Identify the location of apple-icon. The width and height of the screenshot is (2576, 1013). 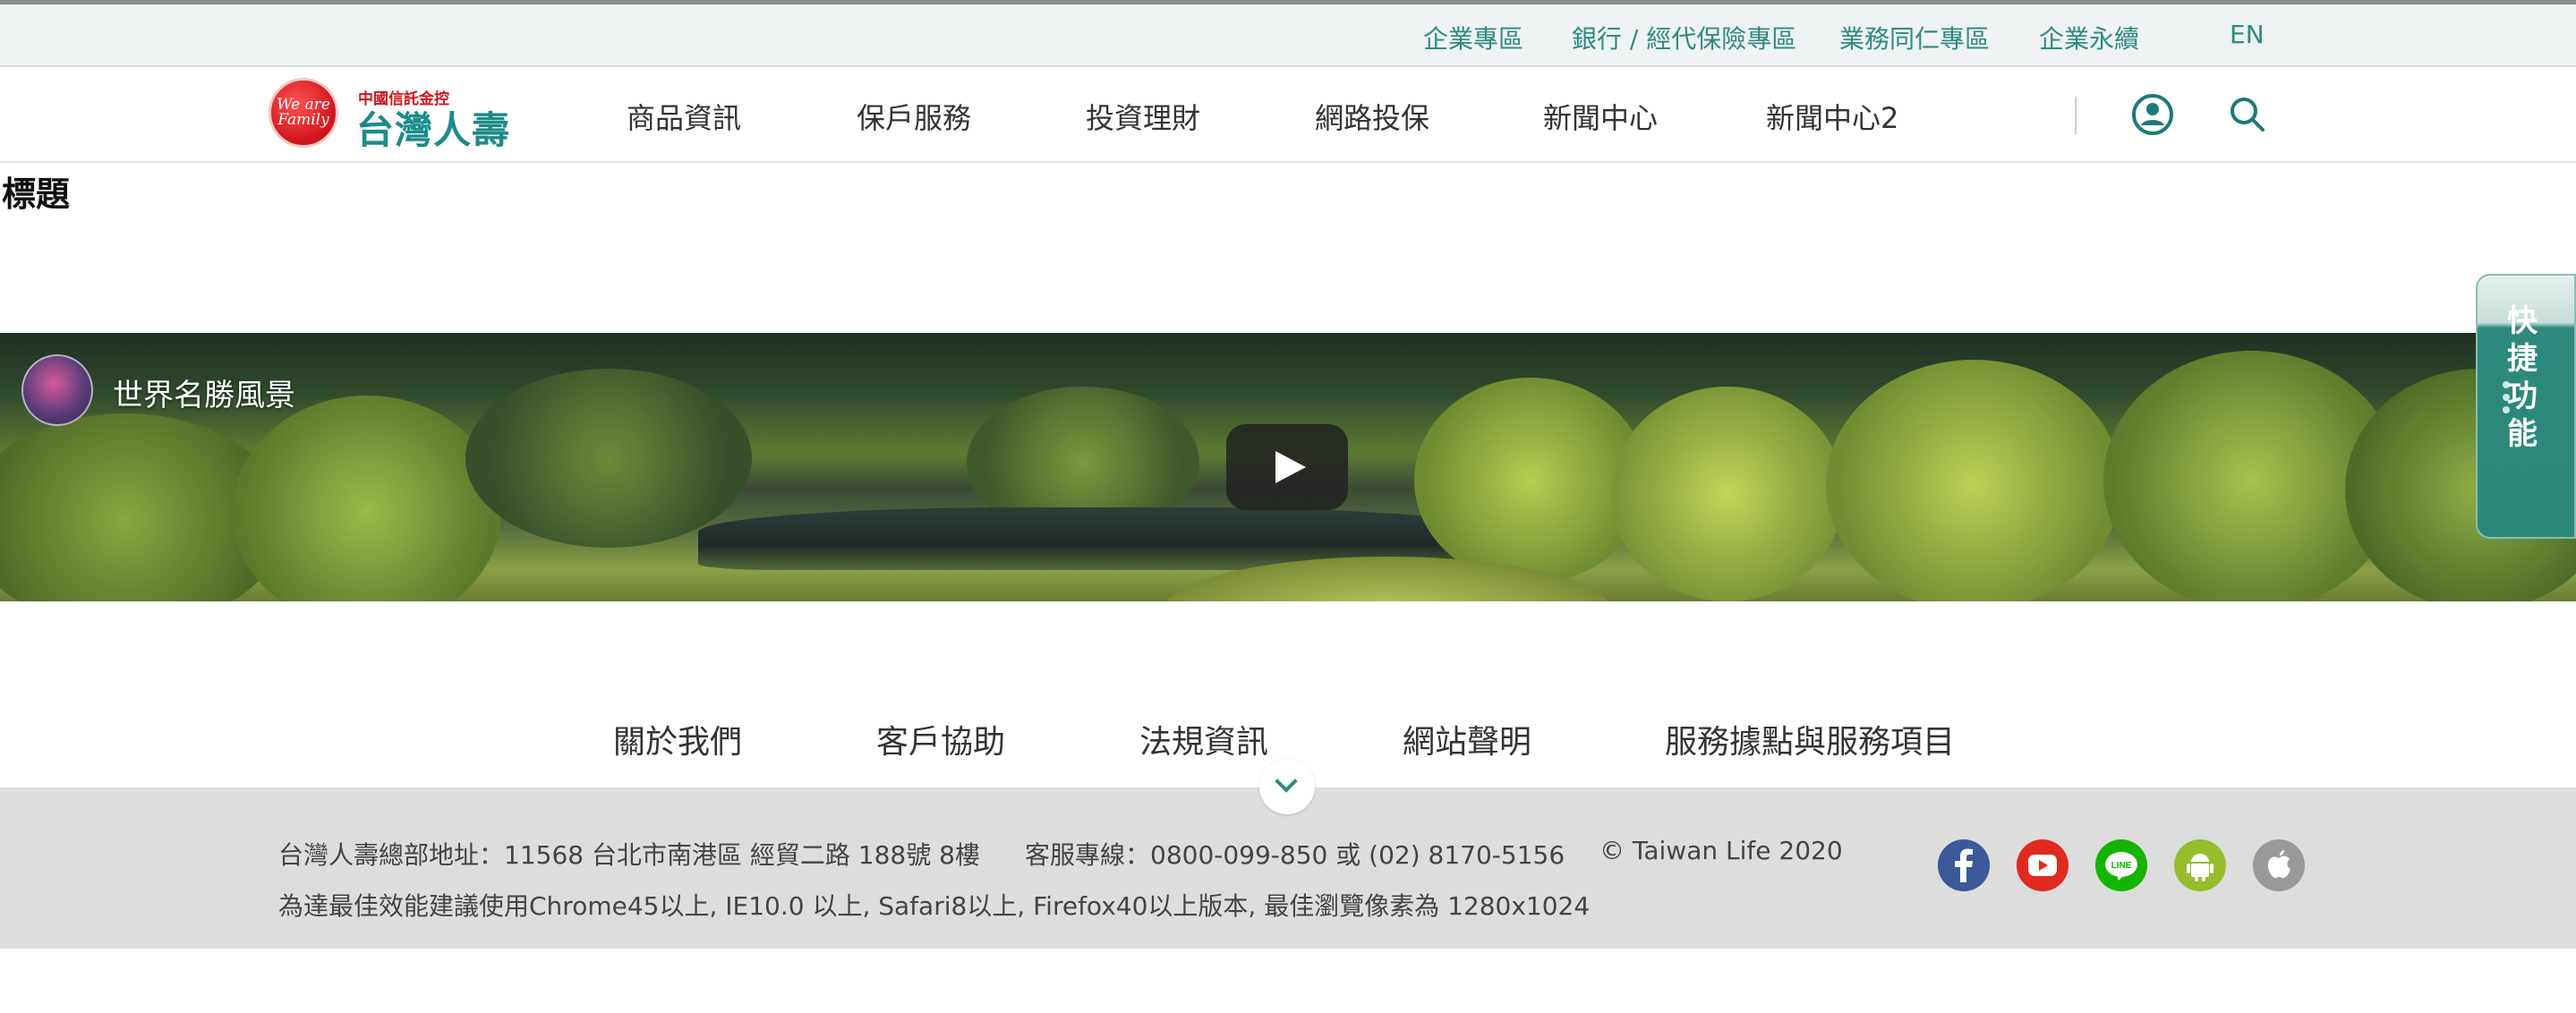
(2279, 865).